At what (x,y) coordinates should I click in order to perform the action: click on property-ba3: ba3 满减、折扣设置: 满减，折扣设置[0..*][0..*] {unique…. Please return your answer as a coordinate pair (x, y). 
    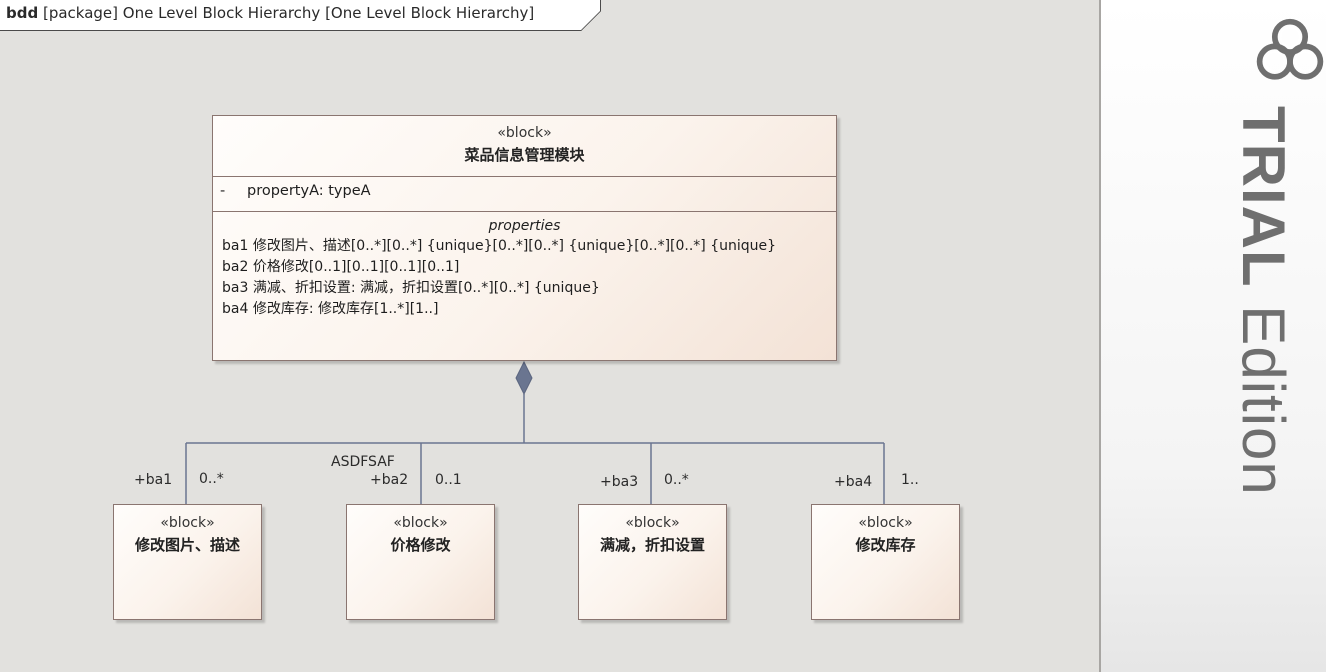
    Looking at the image, I should click on (529, 288).